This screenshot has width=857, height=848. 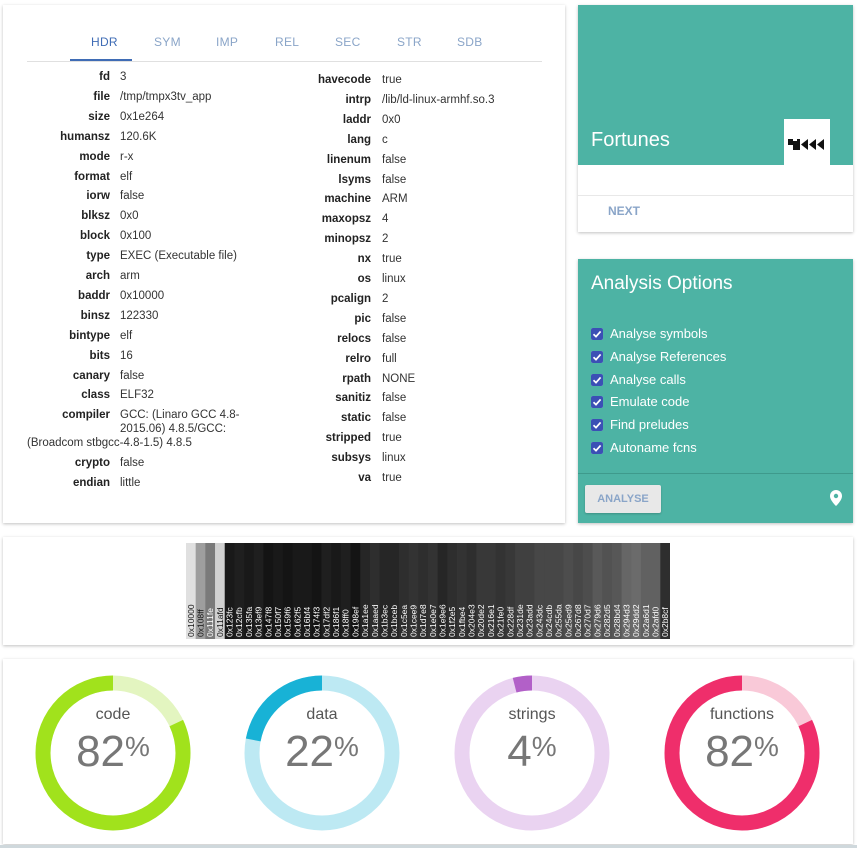 What do you see at coordinates (348, 42) in the screenshot?
I see `tab-sec: SEC` at bounding box center [348, 42].